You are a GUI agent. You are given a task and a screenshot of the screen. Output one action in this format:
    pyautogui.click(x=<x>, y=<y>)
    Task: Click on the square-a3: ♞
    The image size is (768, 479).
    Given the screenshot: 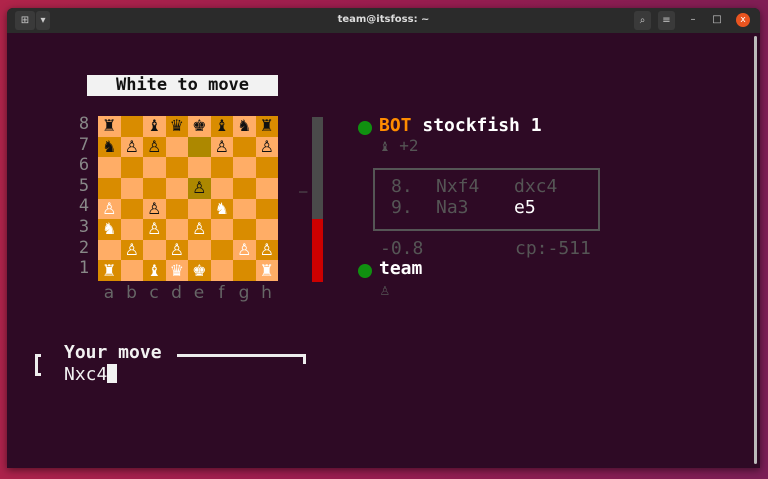 What is the action you would take?
    pyautogui.click(x=109, y=229)
    